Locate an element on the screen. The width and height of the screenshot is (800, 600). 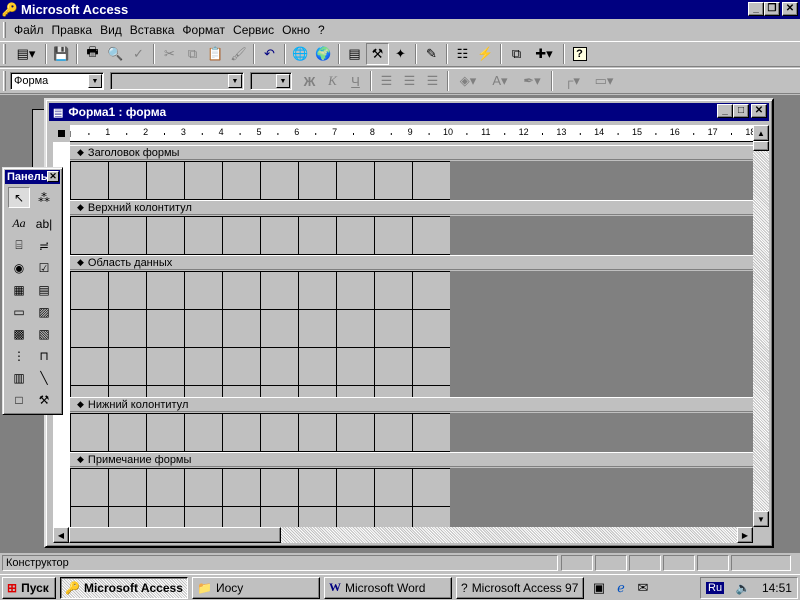
form-minimize-button: _ is located at coordinates (725, 111).